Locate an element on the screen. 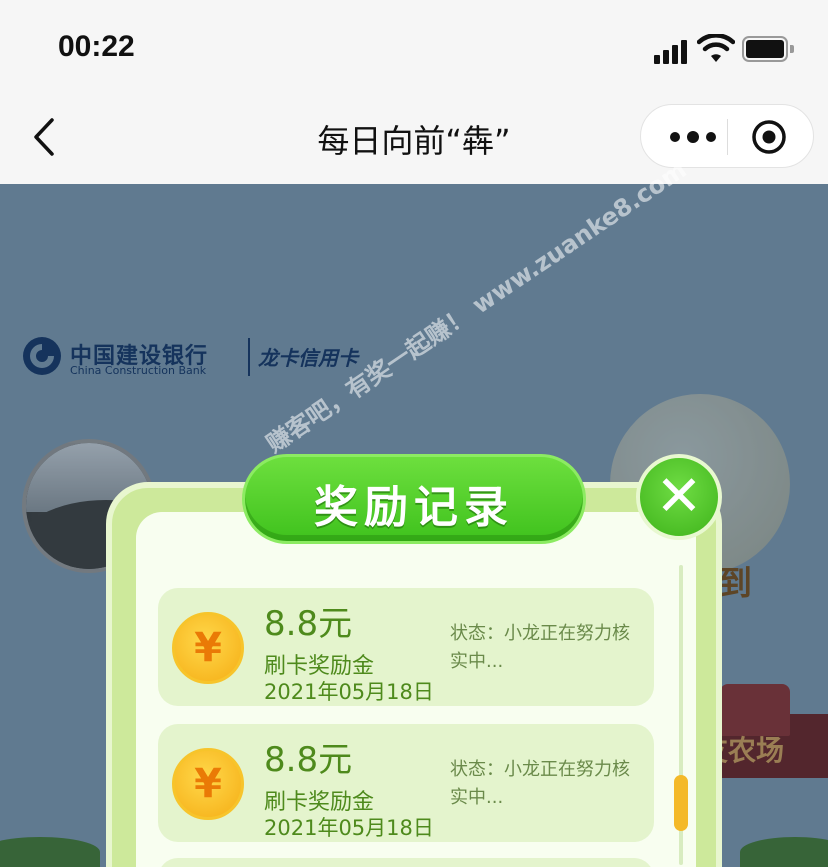  back-arrow-icon is located at coordinates (45, 137).